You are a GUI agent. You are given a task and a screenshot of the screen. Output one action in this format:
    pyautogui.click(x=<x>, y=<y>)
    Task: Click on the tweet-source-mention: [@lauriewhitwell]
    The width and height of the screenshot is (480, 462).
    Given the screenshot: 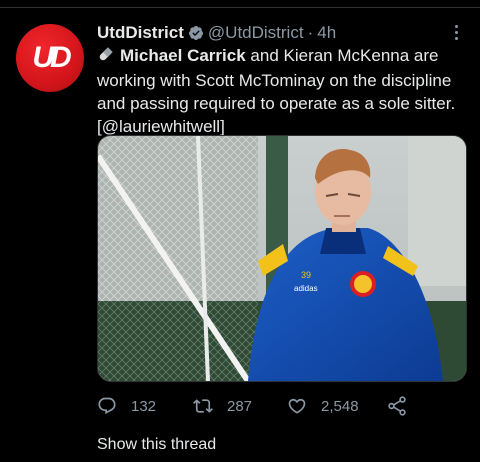 What is the action you would take?
    pyautogui.click(x=161, y=126)
    